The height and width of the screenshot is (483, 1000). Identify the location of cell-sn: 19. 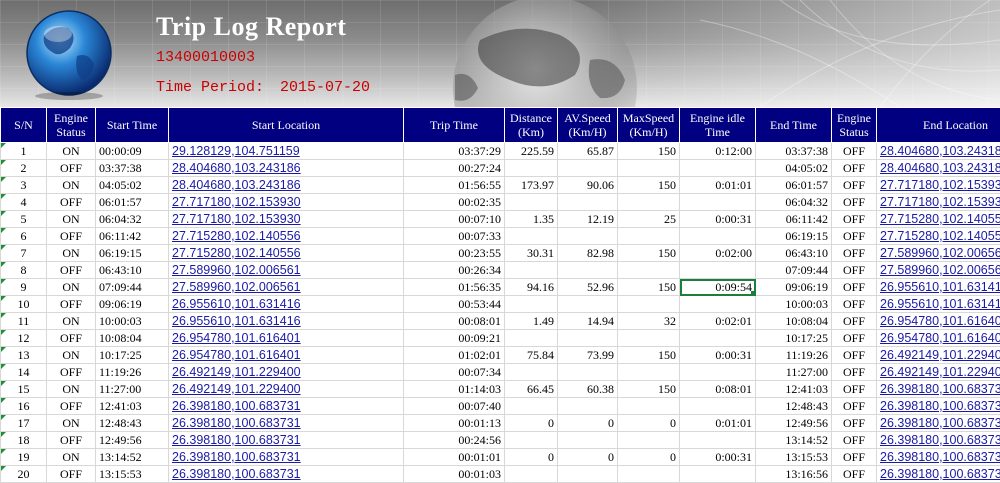
(24, 457).